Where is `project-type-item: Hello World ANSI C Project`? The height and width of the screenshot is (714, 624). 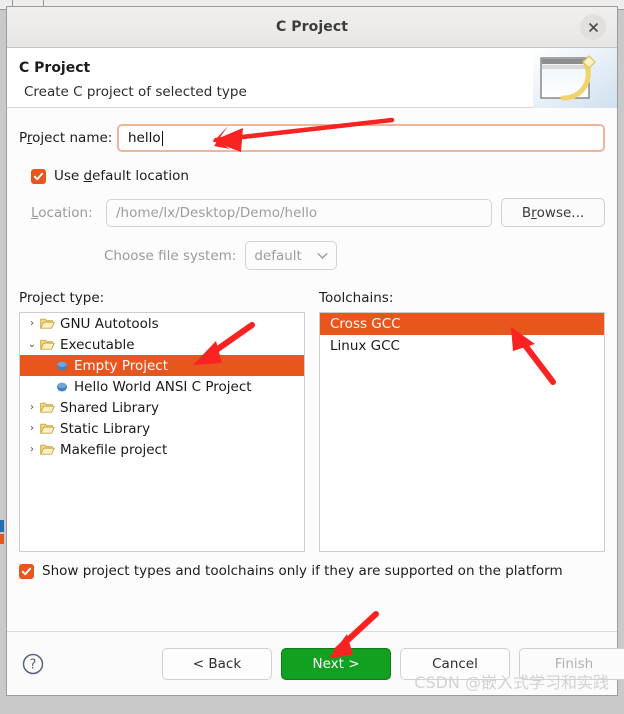 project-type-item: Hello World ANSI C Project is located at coordinates (162, 386).